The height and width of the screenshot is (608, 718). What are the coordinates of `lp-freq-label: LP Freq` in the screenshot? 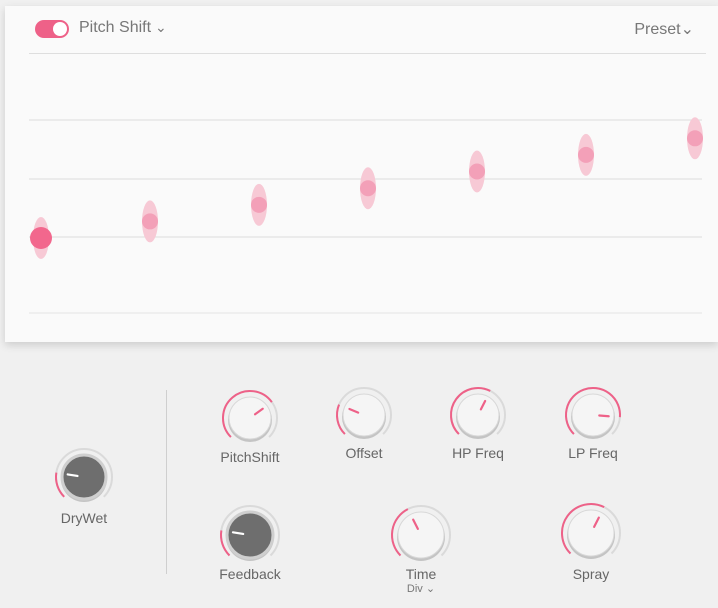 It's located at (593, 453).